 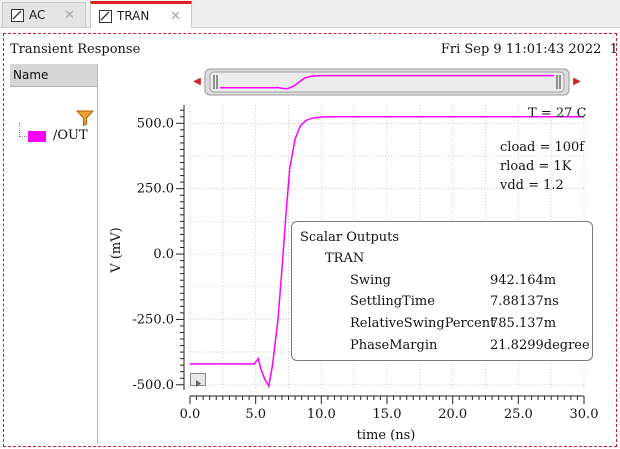 What do you see at coordinates (392, 301) in the screenshot?
I see `scalar-name: SettlingTime` at bounding box center [392, 301].